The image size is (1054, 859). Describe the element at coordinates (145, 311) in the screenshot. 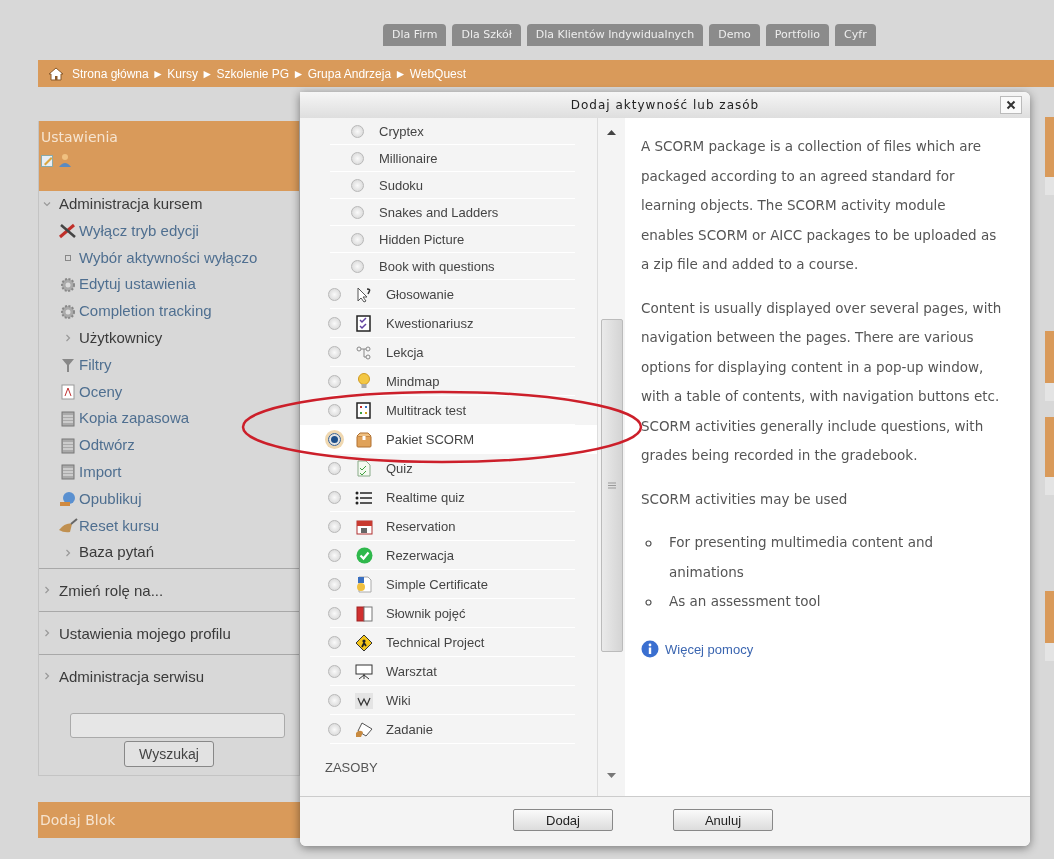

I see `menu-link: Completion tracking` at that location.